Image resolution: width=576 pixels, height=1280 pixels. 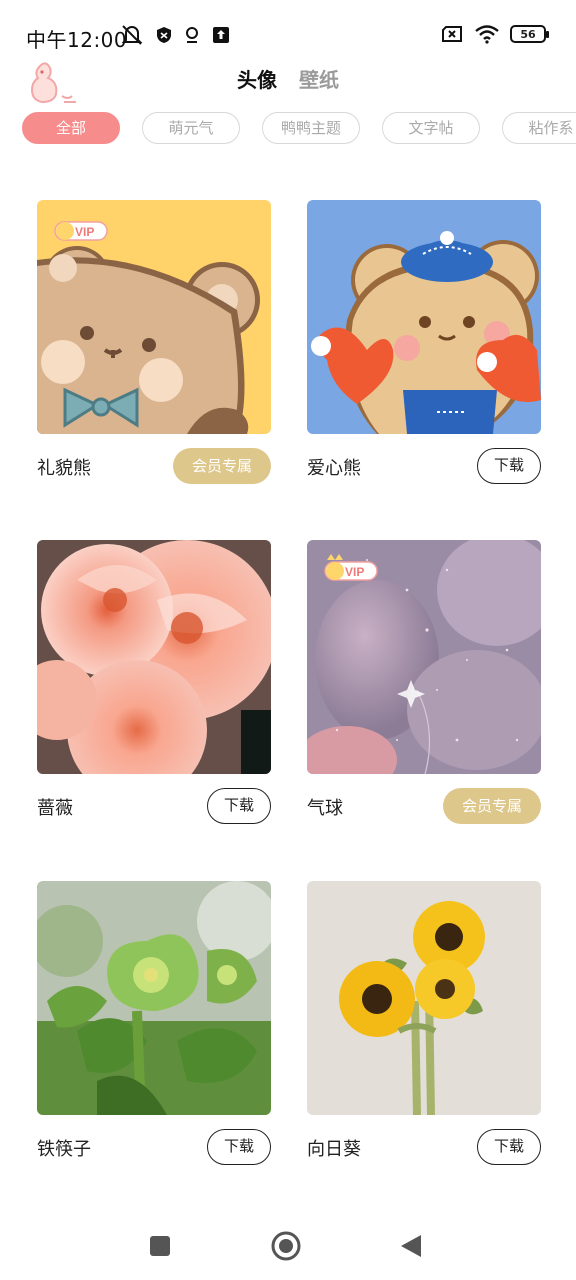 I want to click on category-bar: 全部 萌元气 鸭鸭主题 文字帖 粘作系, so click(x=299, y=129).